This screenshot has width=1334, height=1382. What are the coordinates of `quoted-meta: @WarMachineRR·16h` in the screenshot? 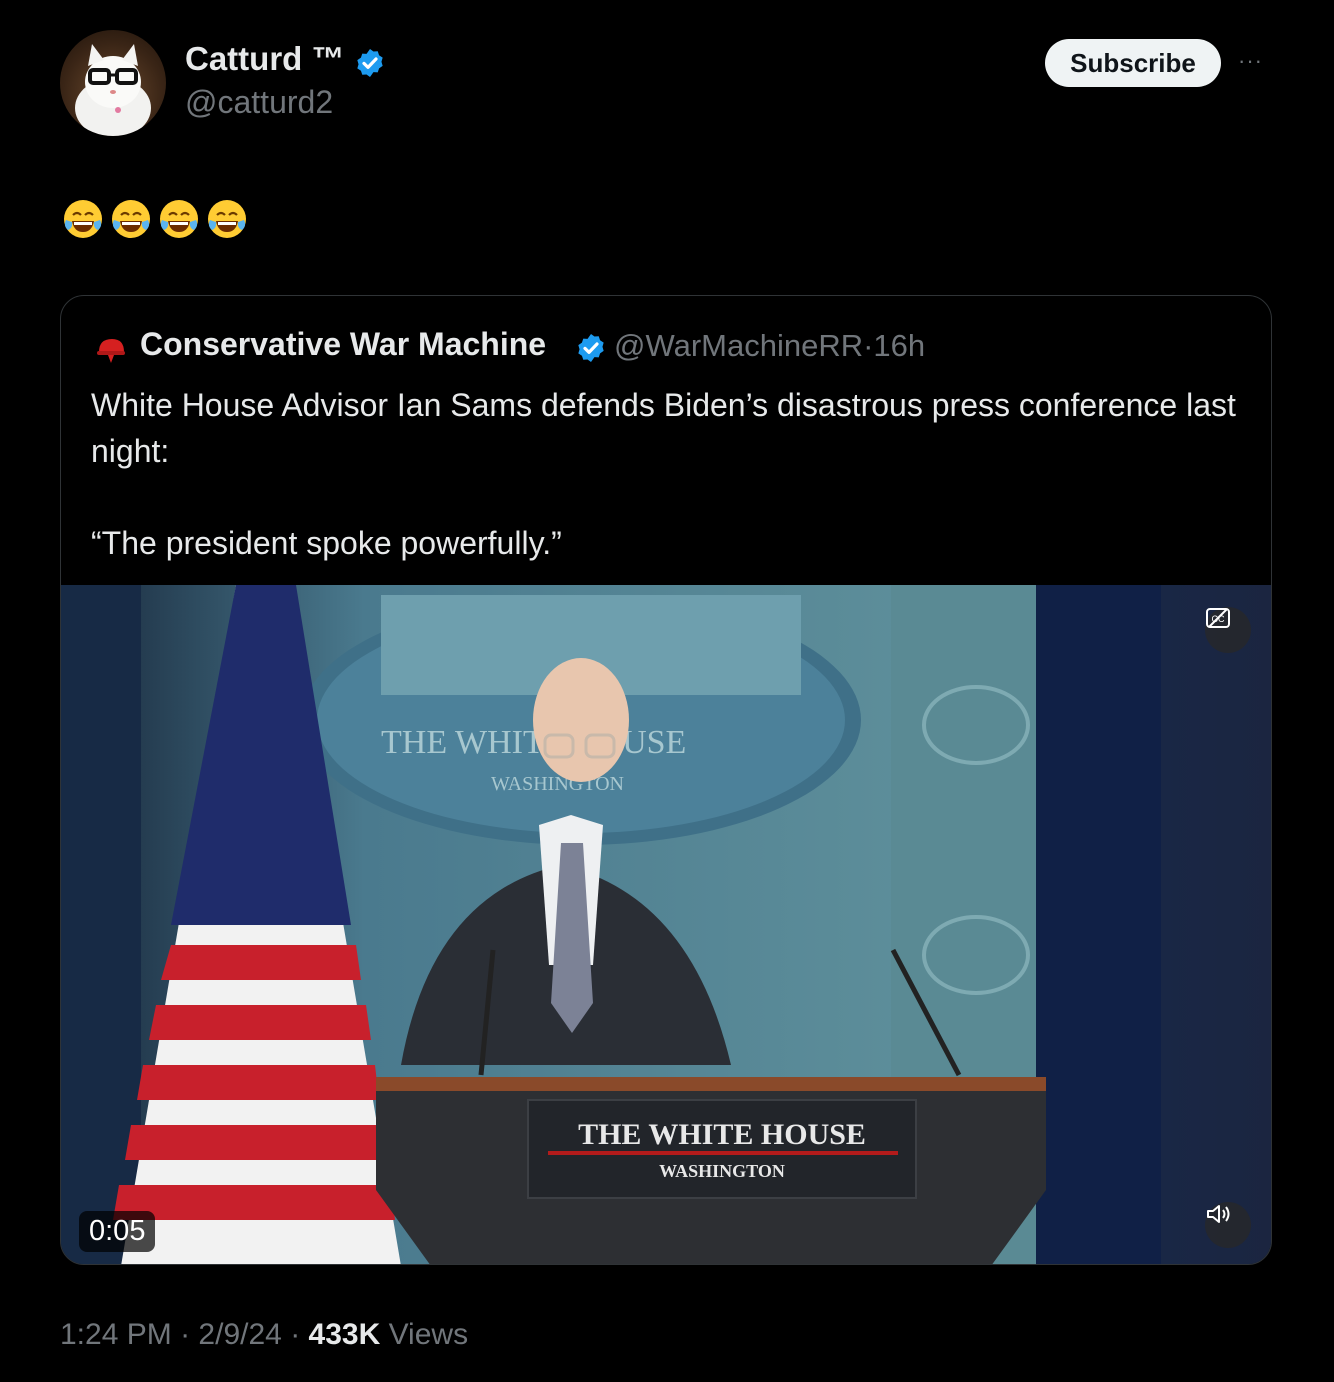 It's located at (769, 346).